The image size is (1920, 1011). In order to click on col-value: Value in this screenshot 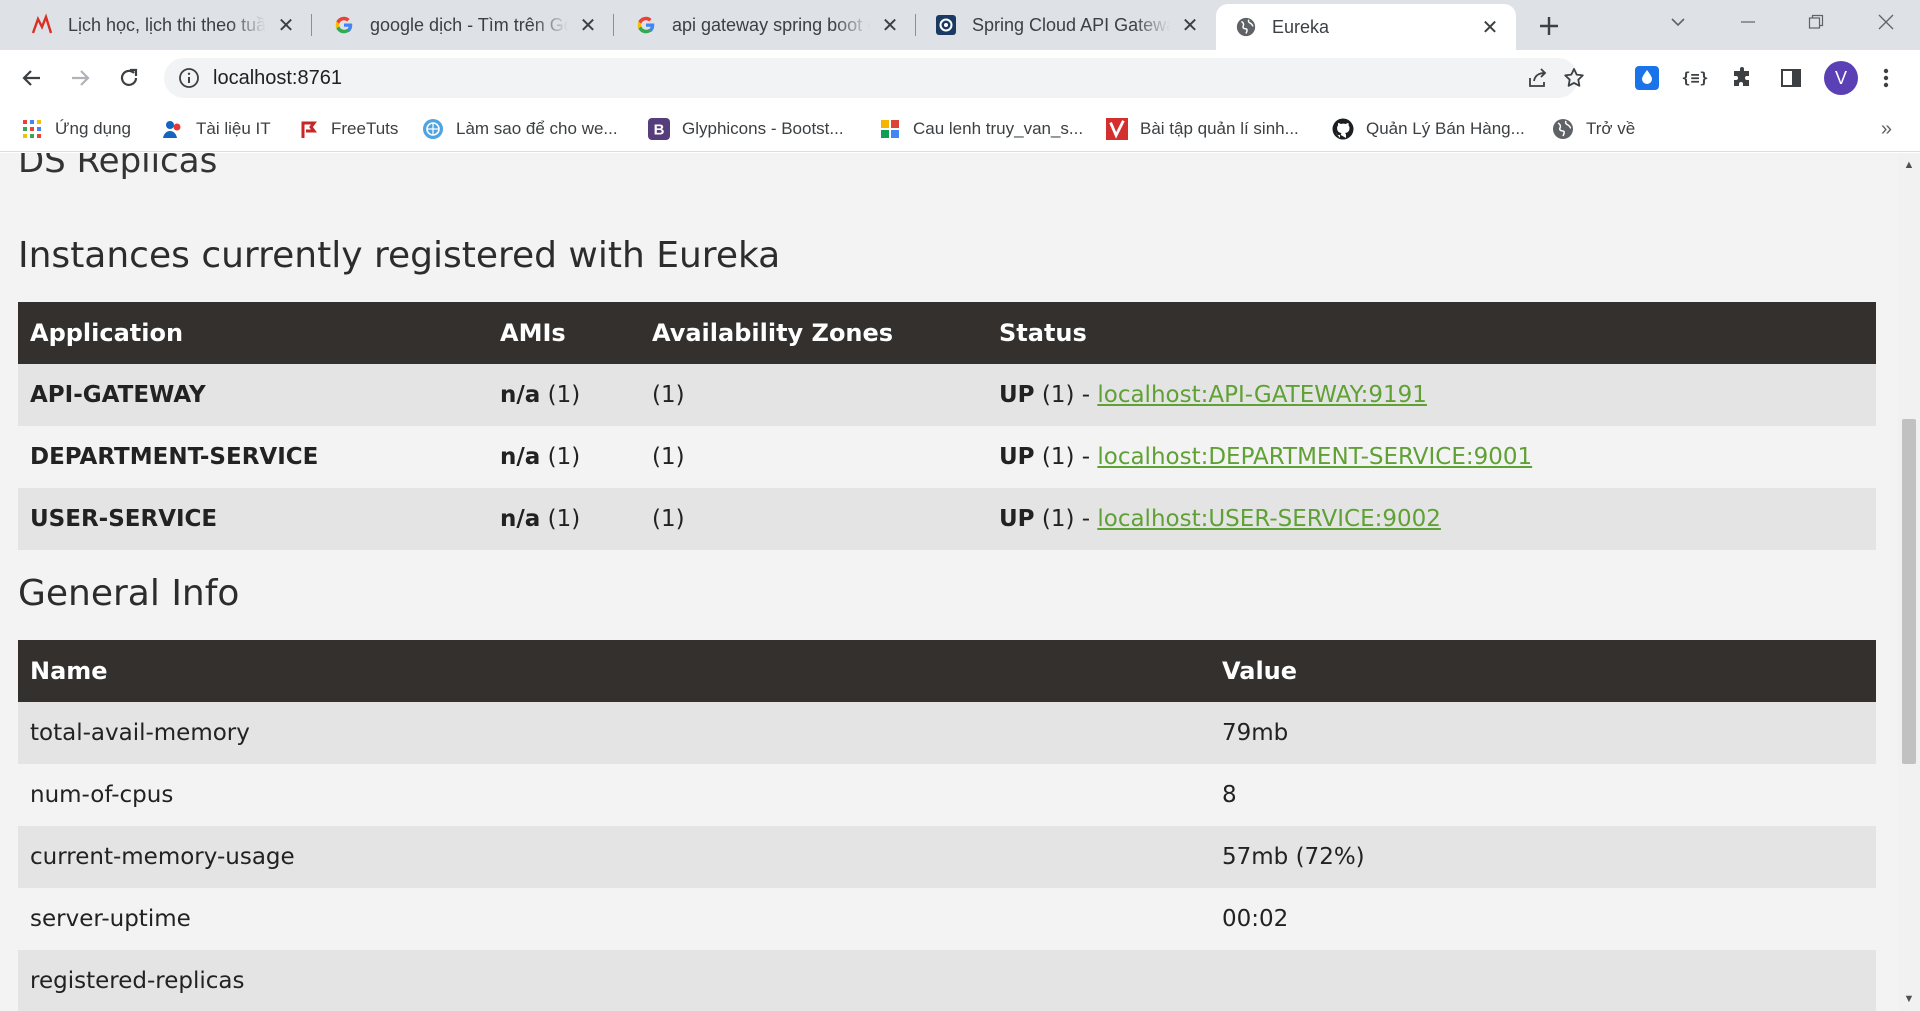, I will do `click(1543, 671)`.